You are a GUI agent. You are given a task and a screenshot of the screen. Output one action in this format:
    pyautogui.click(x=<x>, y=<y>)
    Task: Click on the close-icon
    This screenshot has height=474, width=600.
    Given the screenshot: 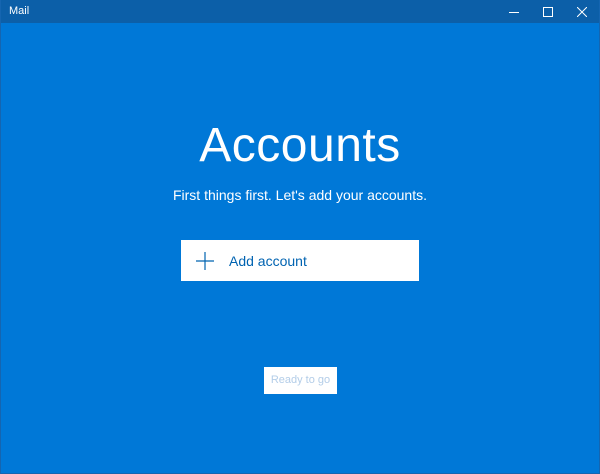 What is the action you would take?
    pyautogui.click(x=582, y=11)
    